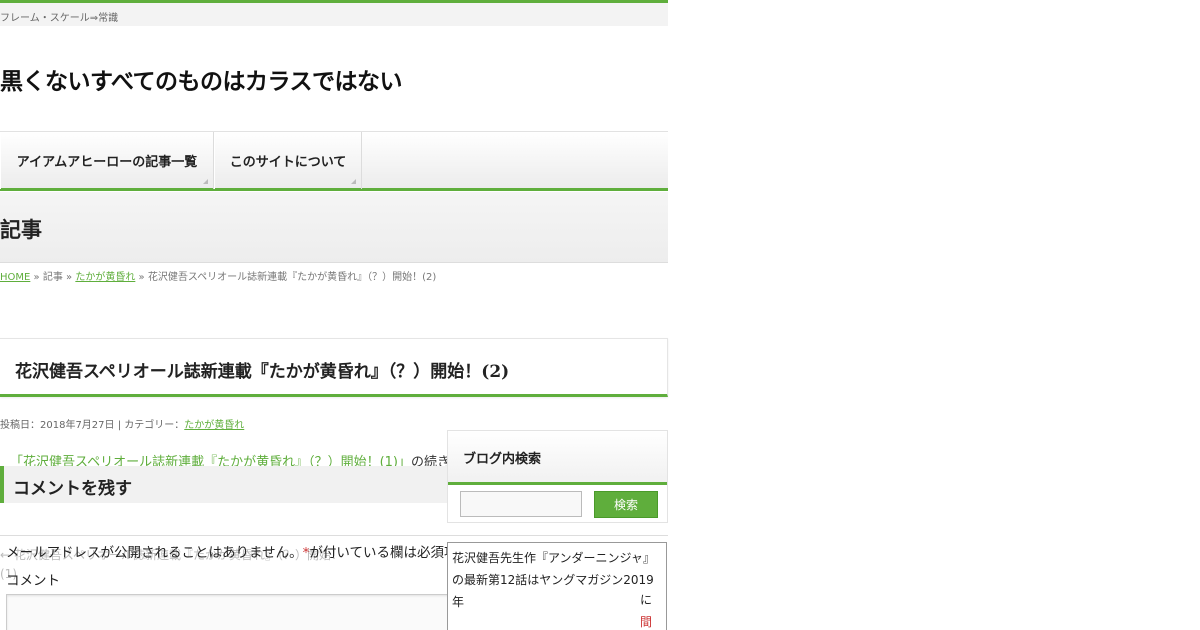 The image size is (1200, 630). I want to click on widget-text: 花沢健吾先生作『アンダーニンジャ』の最新第12話はヤングマガジン2019年, so click(553, 580).